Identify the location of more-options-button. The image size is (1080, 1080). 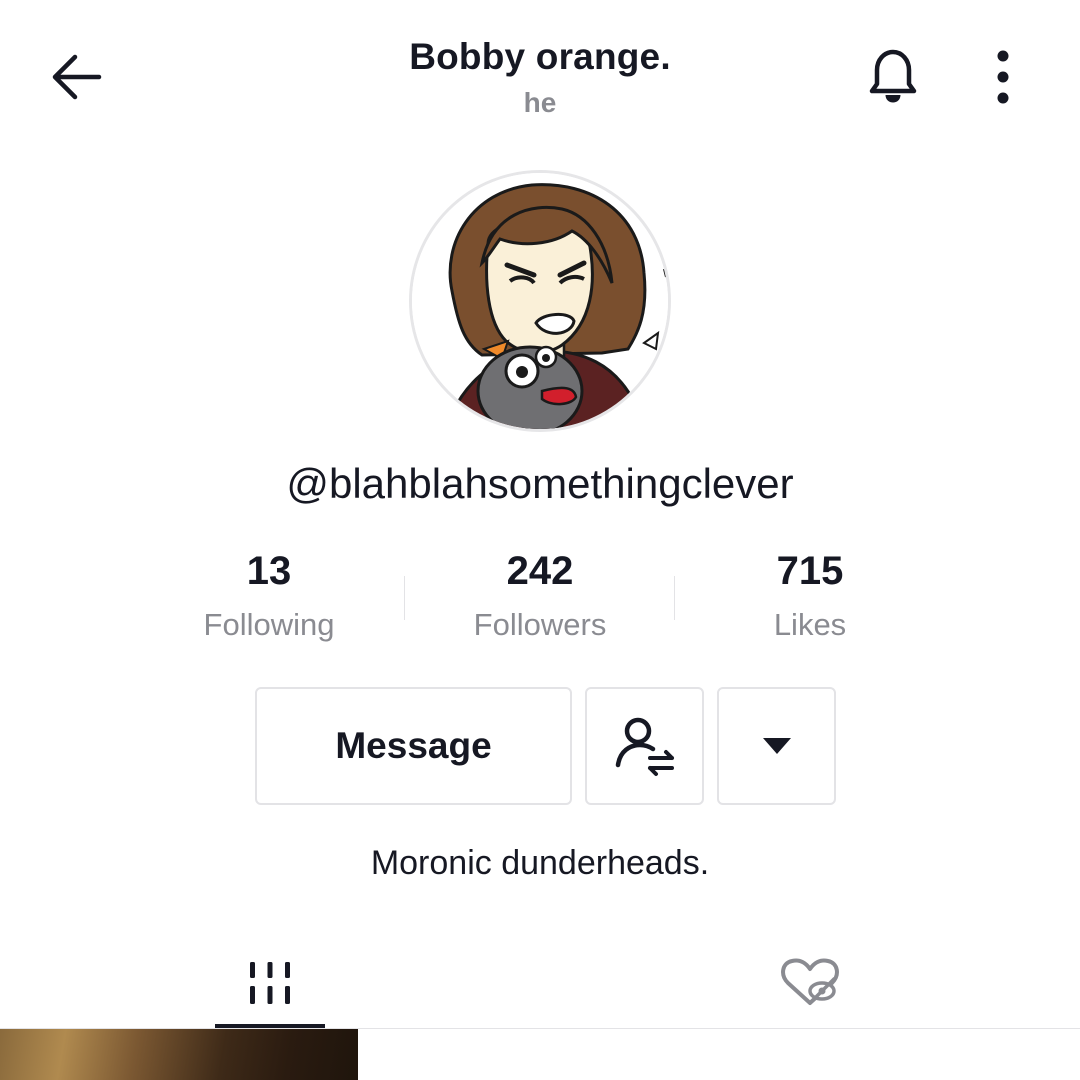
(1003, 77).